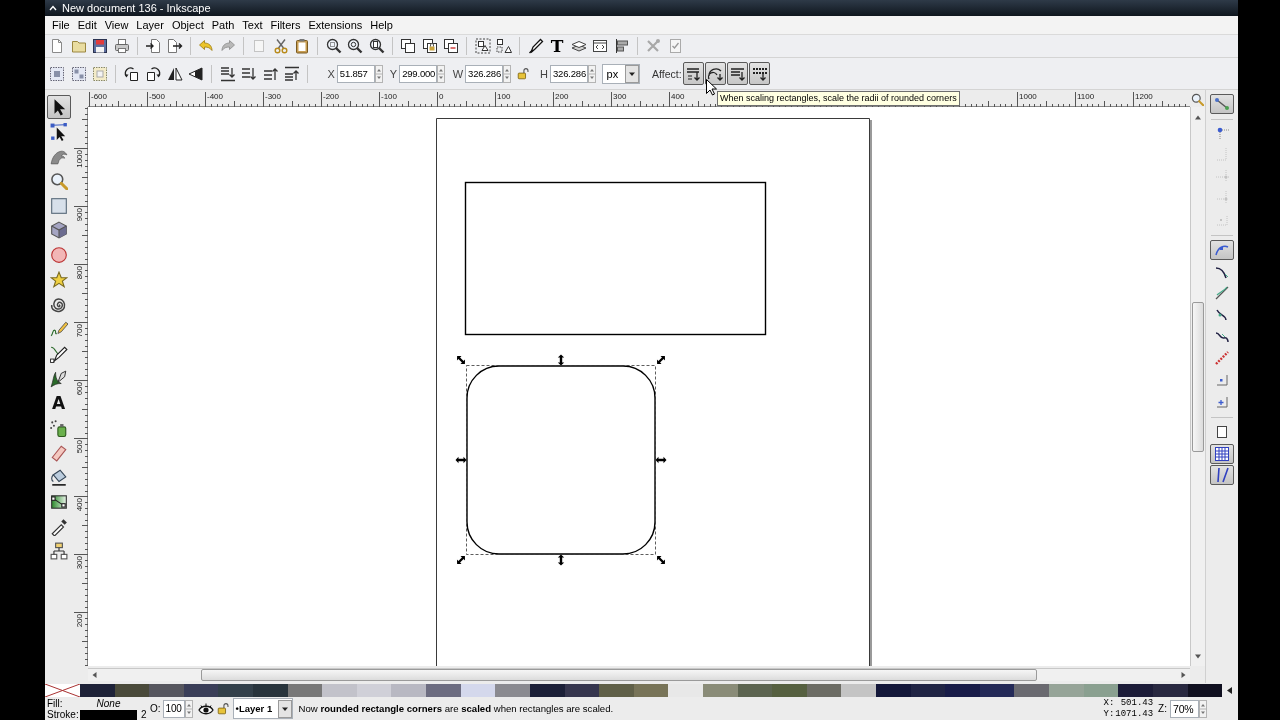 This screenshot has height=720, width=1280. What do you see at coordinates (87, 25) in the screenshot?
I see `menu-item: Edit` at bounding box center [87, 25].